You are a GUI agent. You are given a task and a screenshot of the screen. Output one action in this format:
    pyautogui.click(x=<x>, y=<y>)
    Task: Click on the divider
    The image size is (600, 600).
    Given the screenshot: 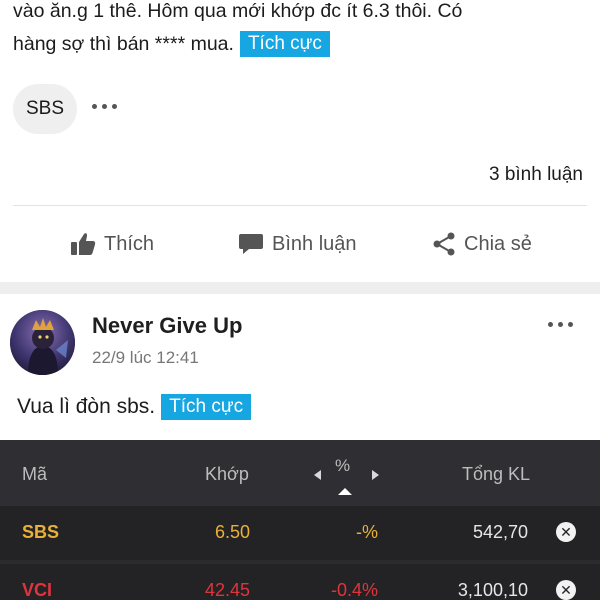 What is the action you would take?
    pyautogui.click(x=300, y=205)
    